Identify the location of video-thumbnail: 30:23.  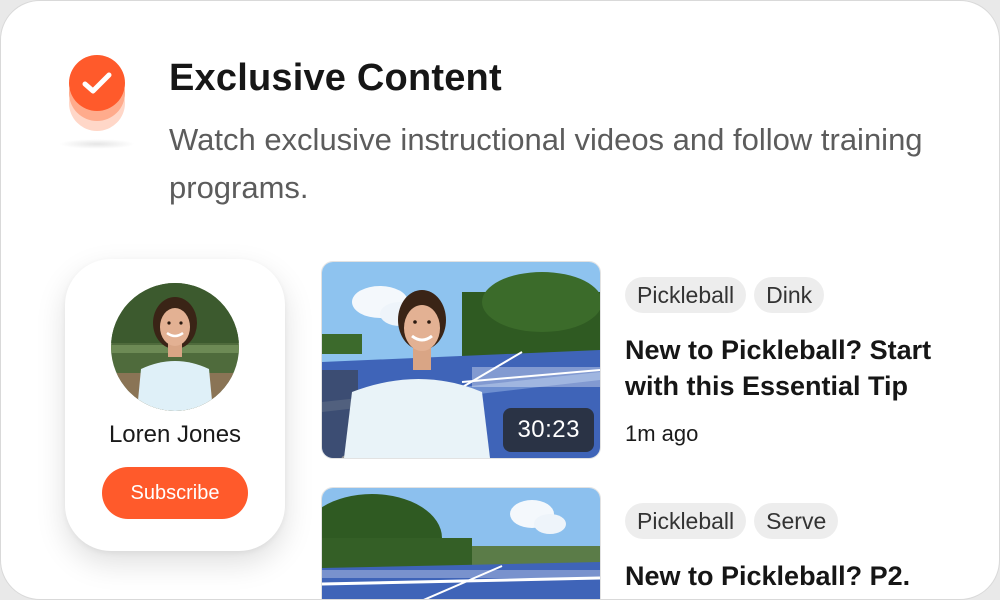
(461, 360).